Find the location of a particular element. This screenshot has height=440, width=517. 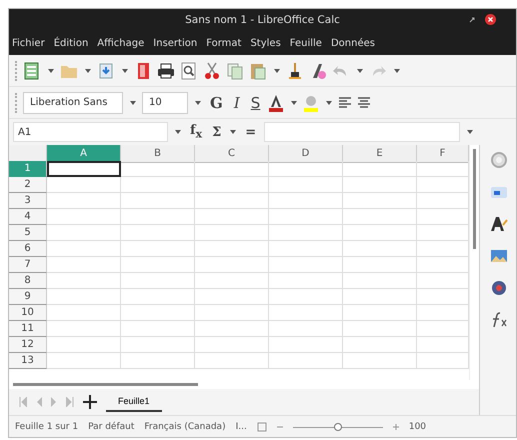

zoom-slider is located at coordinates (337, 427).